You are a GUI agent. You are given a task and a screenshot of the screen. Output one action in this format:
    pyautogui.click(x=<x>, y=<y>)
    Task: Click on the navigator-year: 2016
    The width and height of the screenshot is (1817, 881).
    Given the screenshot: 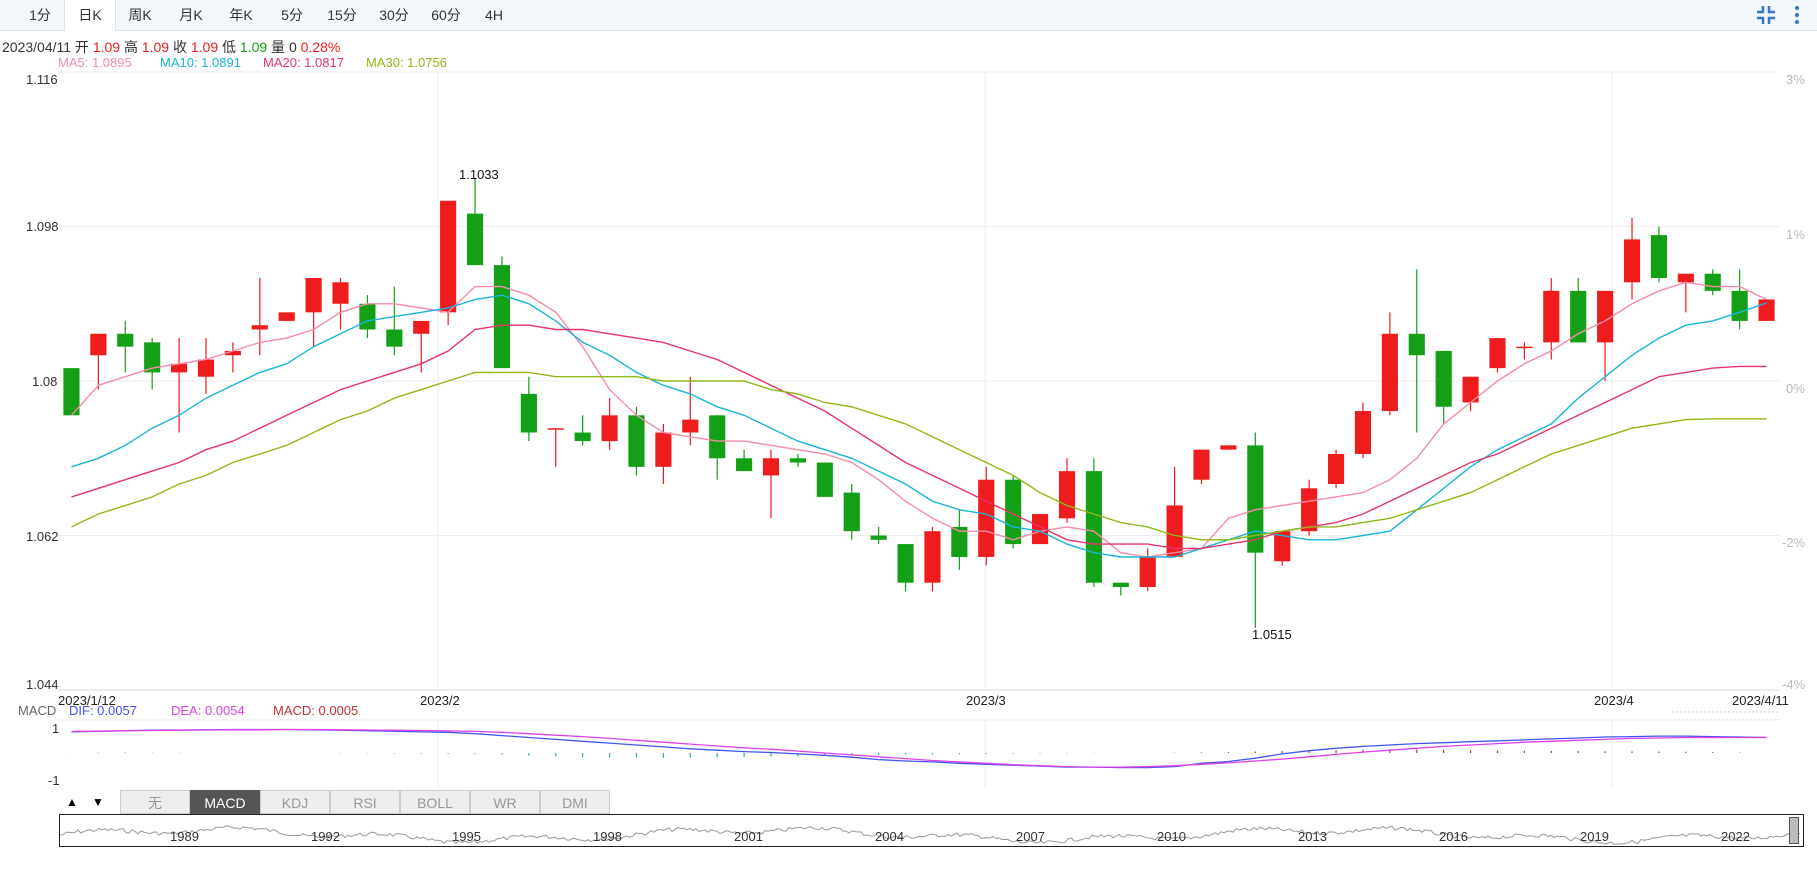 What is the action you would take?
    pyautogui.click(x=1453, y=836)
    